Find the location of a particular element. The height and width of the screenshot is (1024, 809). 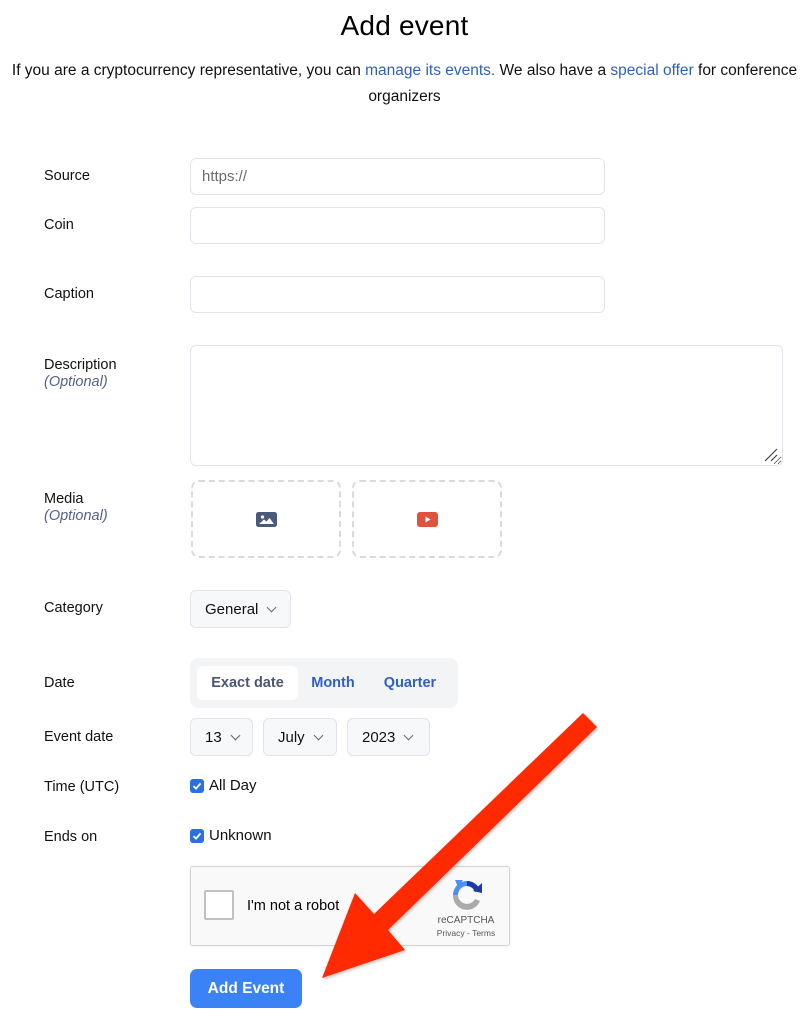

unknown-checkbox is located at coordinates (197, 835).